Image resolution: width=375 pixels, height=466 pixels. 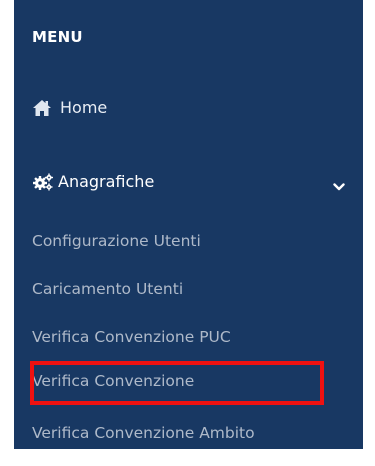 I want to click on chevron-down-icon, so click(x=339, y=183).